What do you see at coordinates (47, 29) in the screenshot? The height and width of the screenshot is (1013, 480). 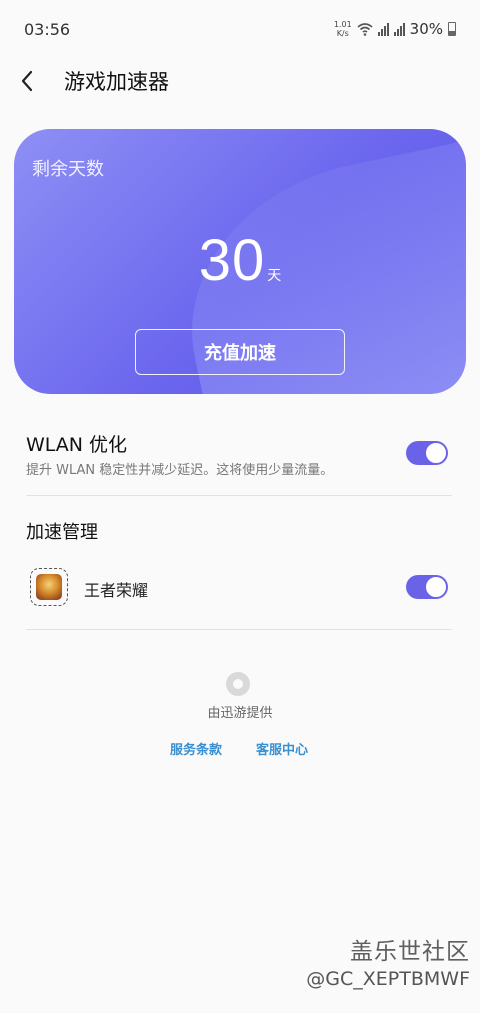 I see `status-time: 03:56` at bounding box center [47, 29].